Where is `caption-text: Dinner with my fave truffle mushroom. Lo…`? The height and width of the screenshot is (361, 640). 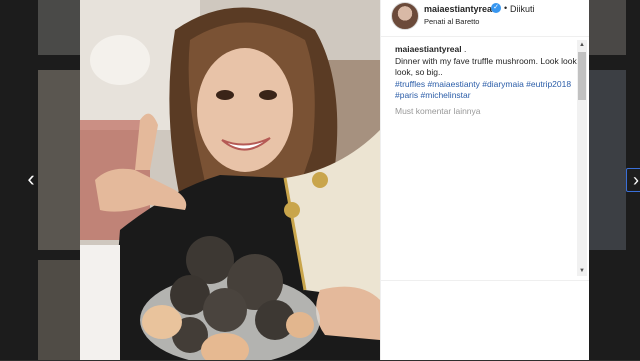
caption-text: Dinner with my fave truffle mushroom. Lo… is located at coordinates (486, 66).